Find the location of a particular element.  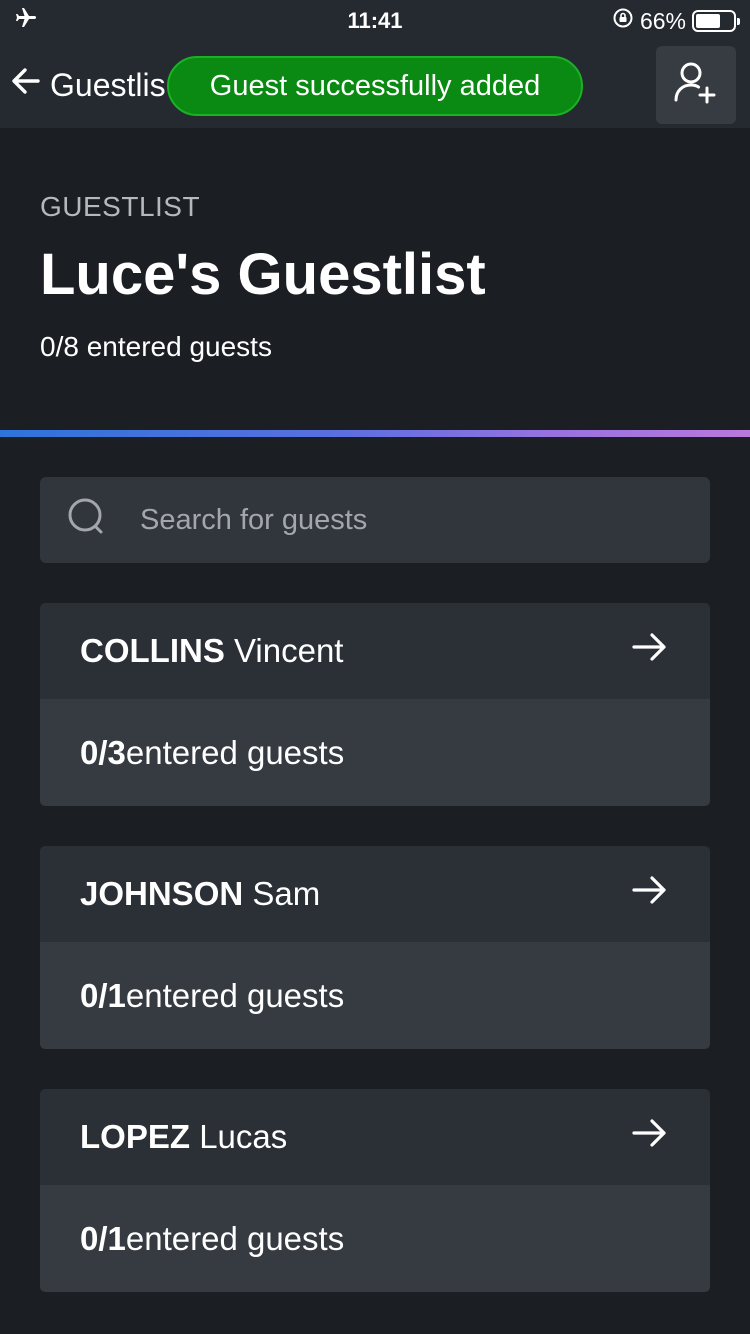

guest-surname: LOPEZ is located at coordinates (135, 1136).